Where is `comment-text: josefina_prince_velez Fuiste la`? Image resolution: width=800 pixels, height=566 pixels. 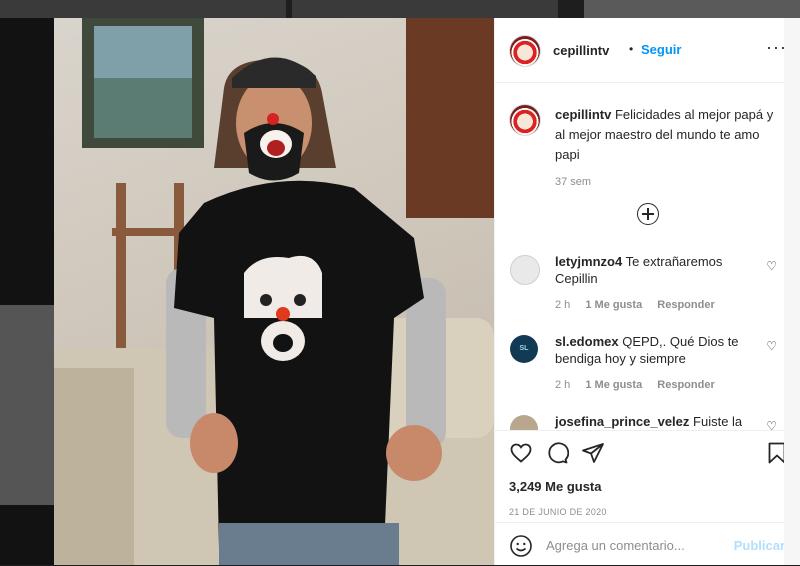 comment-text: josefina_prince_velez Fuiste la is located at coordinates (655, 421).